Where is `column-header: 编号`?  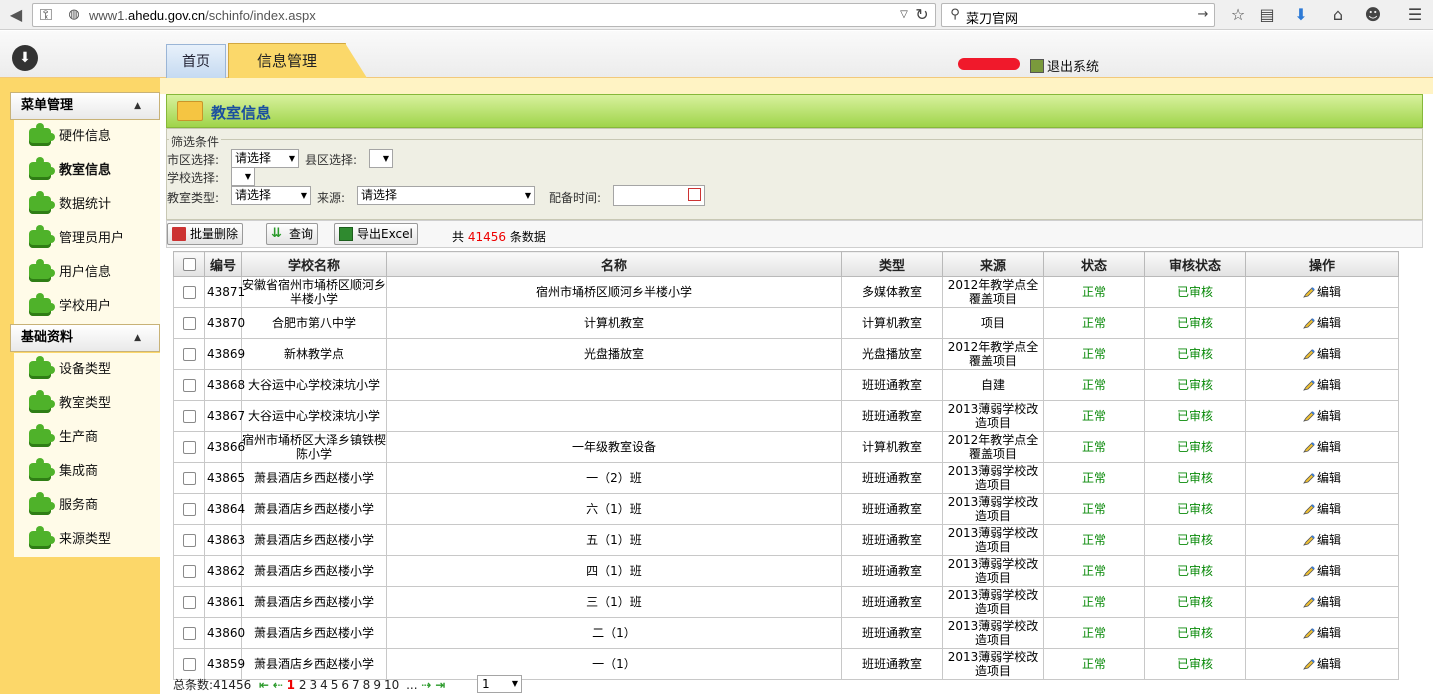
column-header: 编号 is located at coordinates (223, 264).